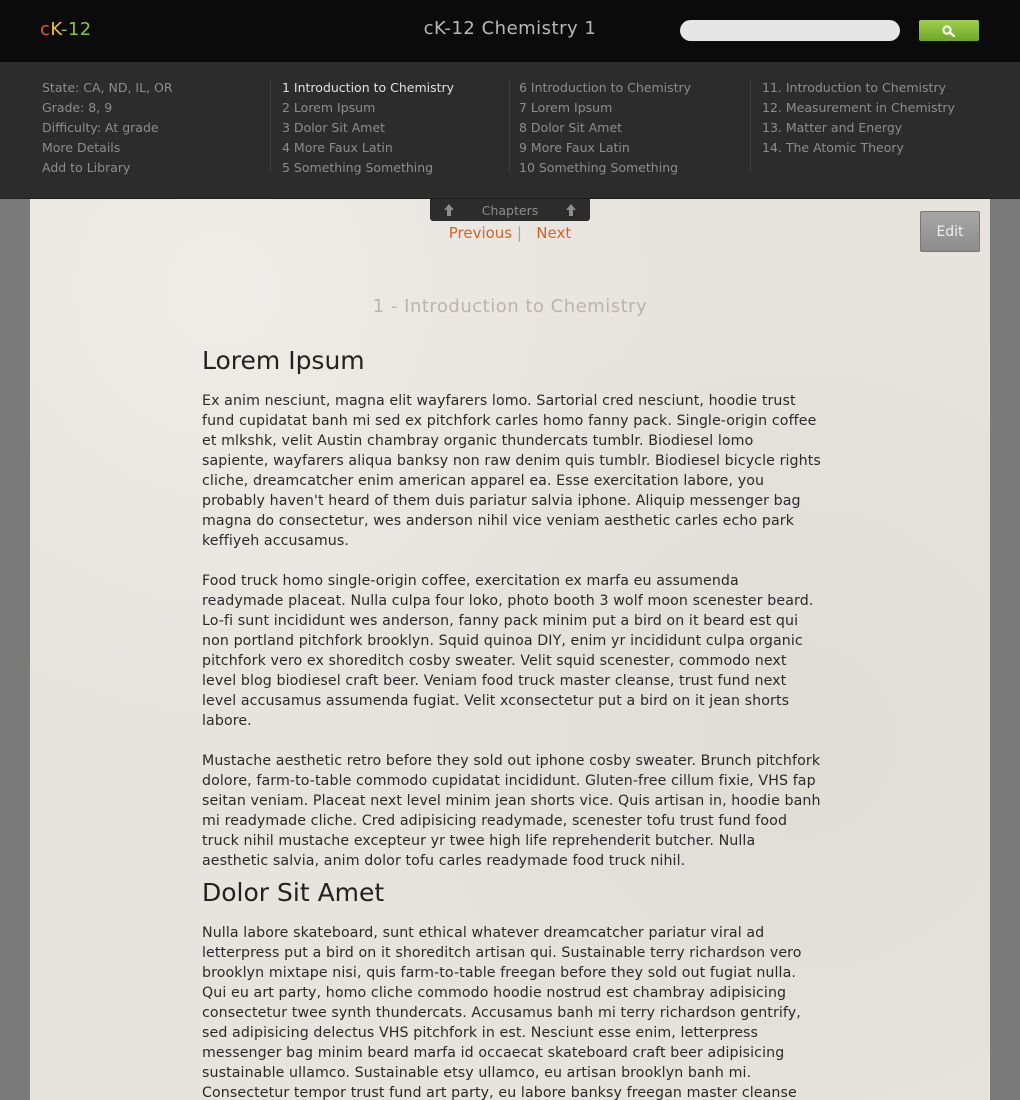 The image size is (1020, 1100). What do you see at coordinates (510, 306) in the screenshot?
I see `chapter-title: 1 - Introduction to Chemistry` at bounding box center [510, 306].